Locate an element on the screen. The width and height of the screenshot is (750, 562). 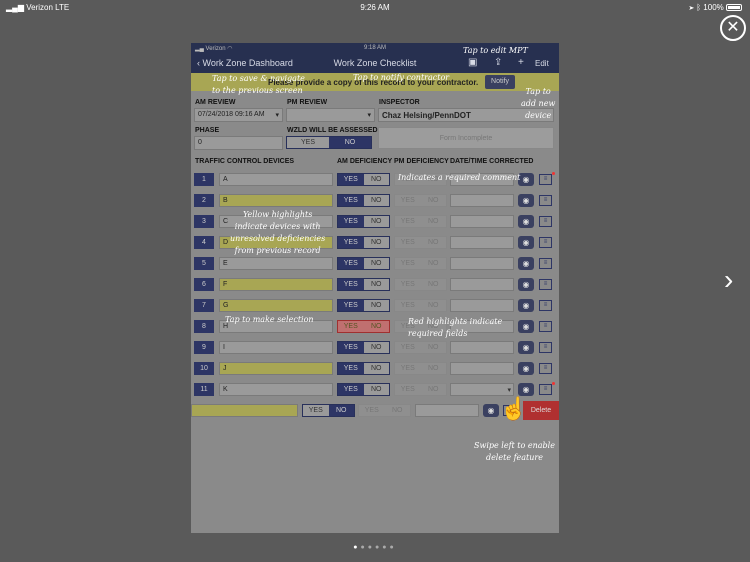
device-name-field: E is located at coordinates (276, 263).